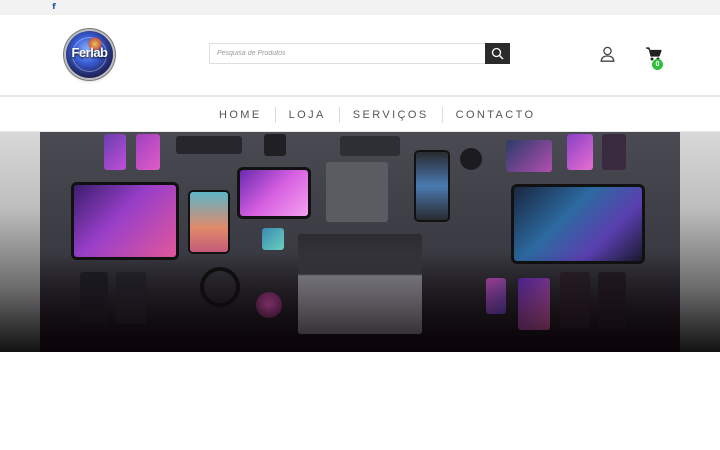  I want to click on nav-item-loja: LOJA, so click(307, 115).